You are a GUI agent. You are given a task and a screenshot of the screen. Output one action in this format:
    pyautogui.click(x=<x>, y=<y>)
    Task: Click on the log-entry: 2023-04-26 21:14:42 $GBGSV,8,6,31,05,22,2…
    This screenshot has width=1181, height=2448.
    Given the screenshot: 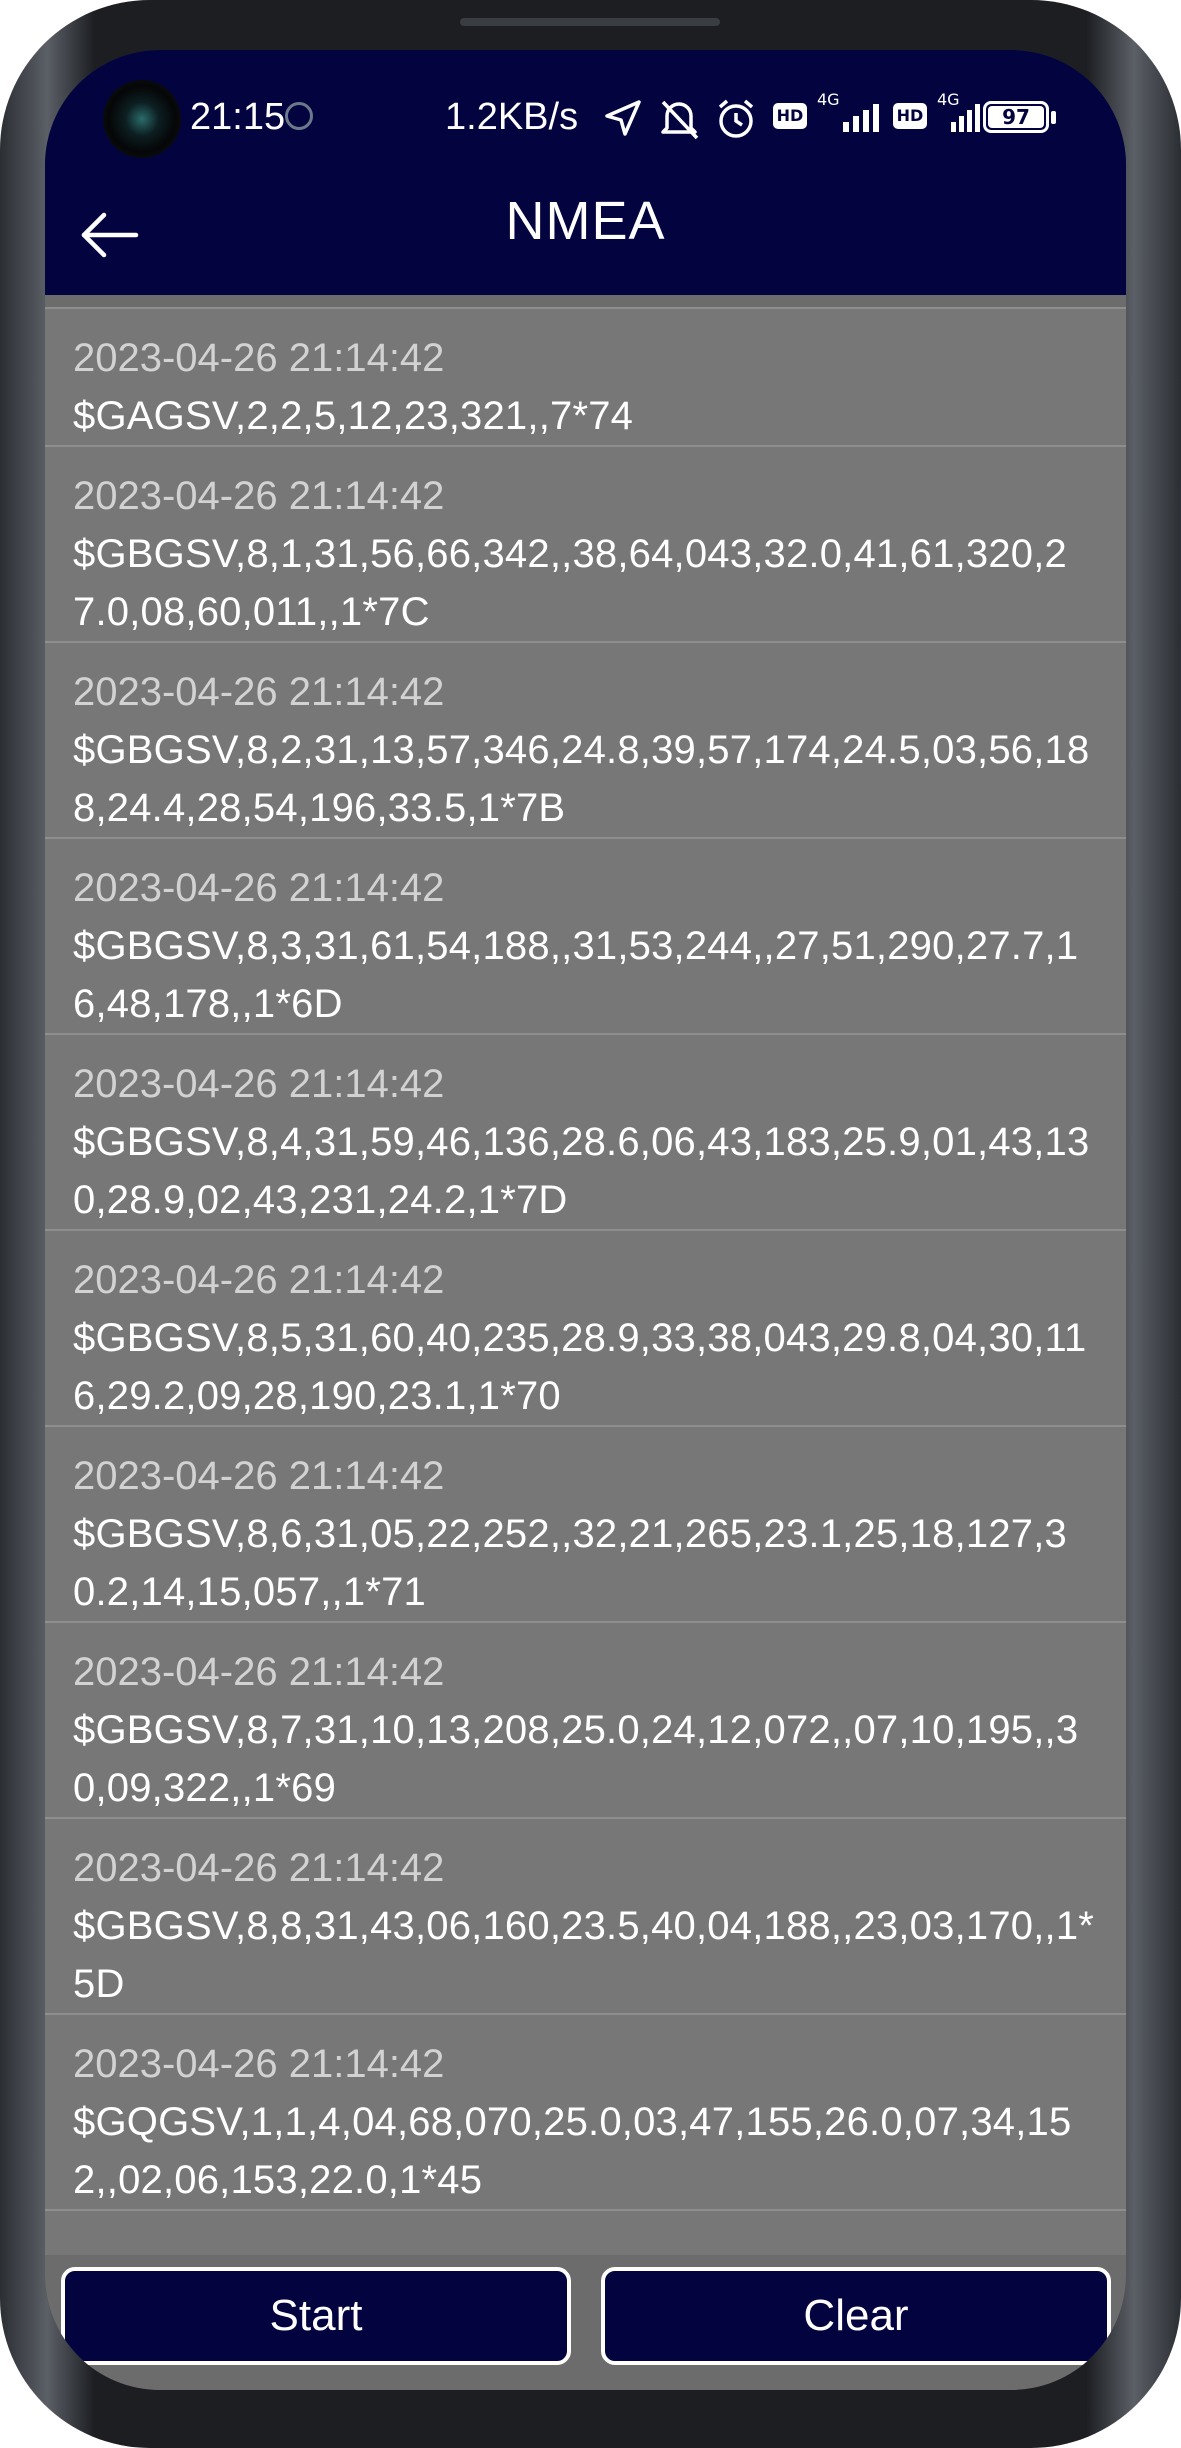 What is the action you would take?
    pyautogui.click(x=585, y=1525)
    